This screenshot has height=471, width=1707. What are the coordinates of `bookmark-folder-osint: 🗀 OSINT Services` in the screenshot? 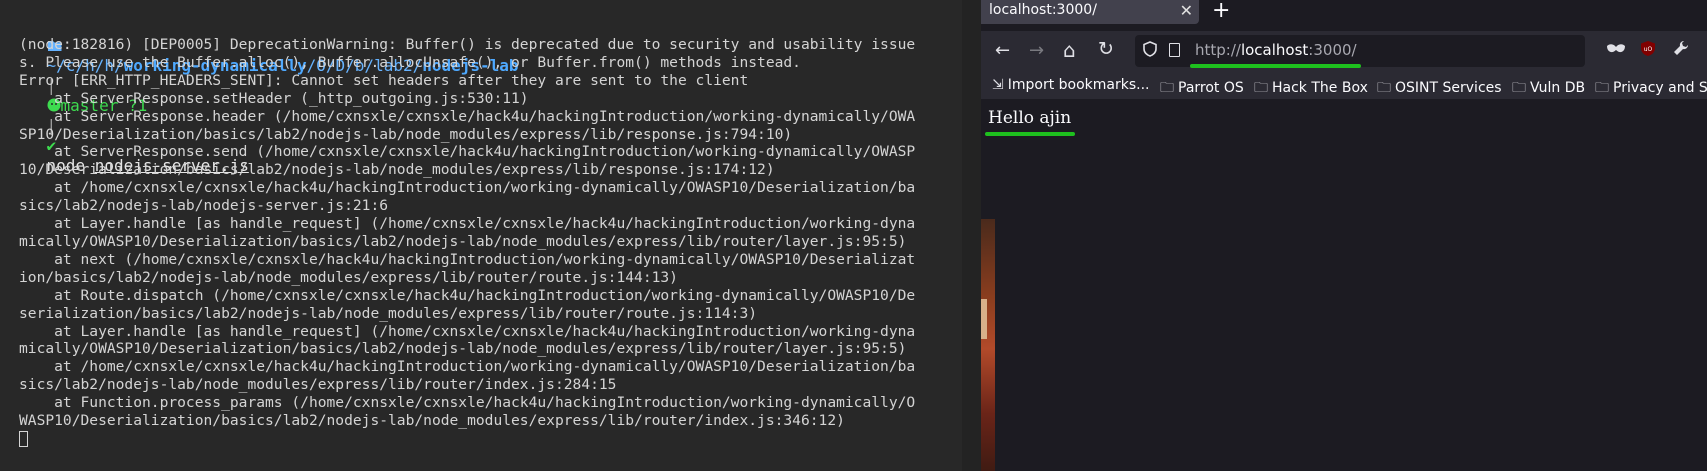 It's located at (1439, 89).